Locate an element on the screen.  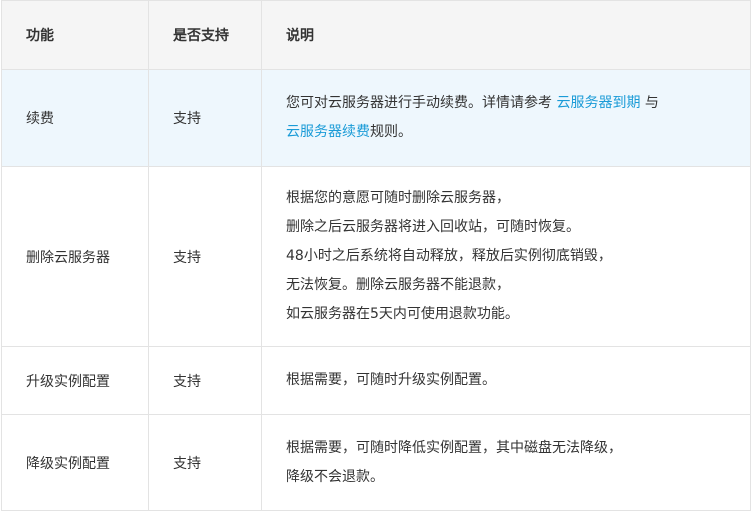
header-support: 是否支持 is located at coordinates (205, 35).